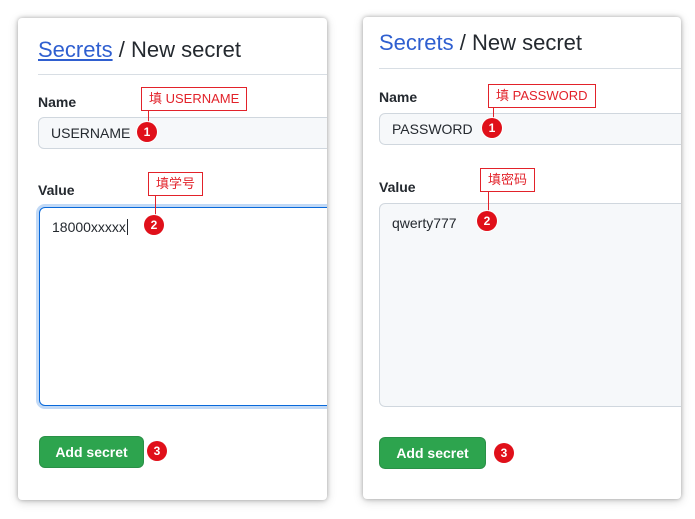 This screenshot has height=519, width=695. Describe the element at coordinates (89, 227) in the screenshot. I see `value-textarea-text: 18000xxxxx` at that location.